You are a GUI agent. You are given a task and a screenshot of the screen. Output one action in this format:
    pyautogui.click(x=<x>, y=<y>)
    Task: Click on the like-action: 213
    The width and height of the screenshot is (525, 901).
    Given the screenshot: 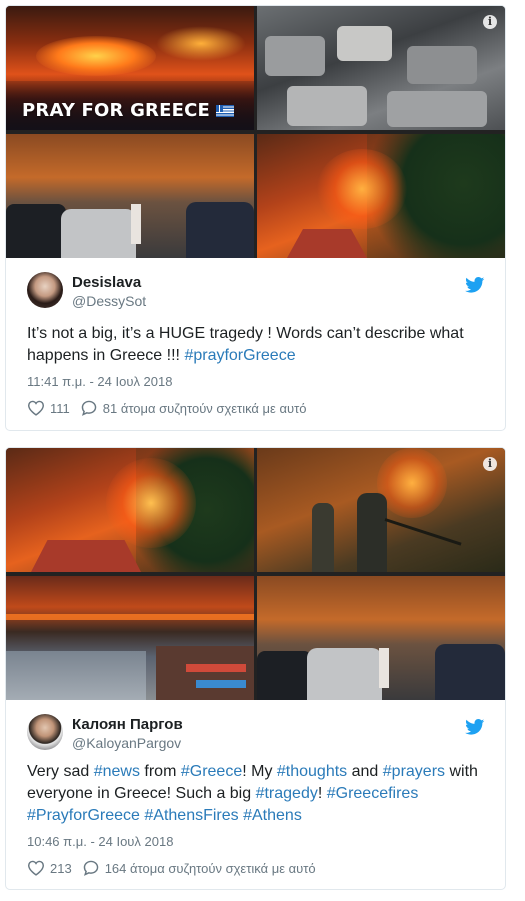 What is the action you would take?
    pyautogui.click(x=49, y=868)
    